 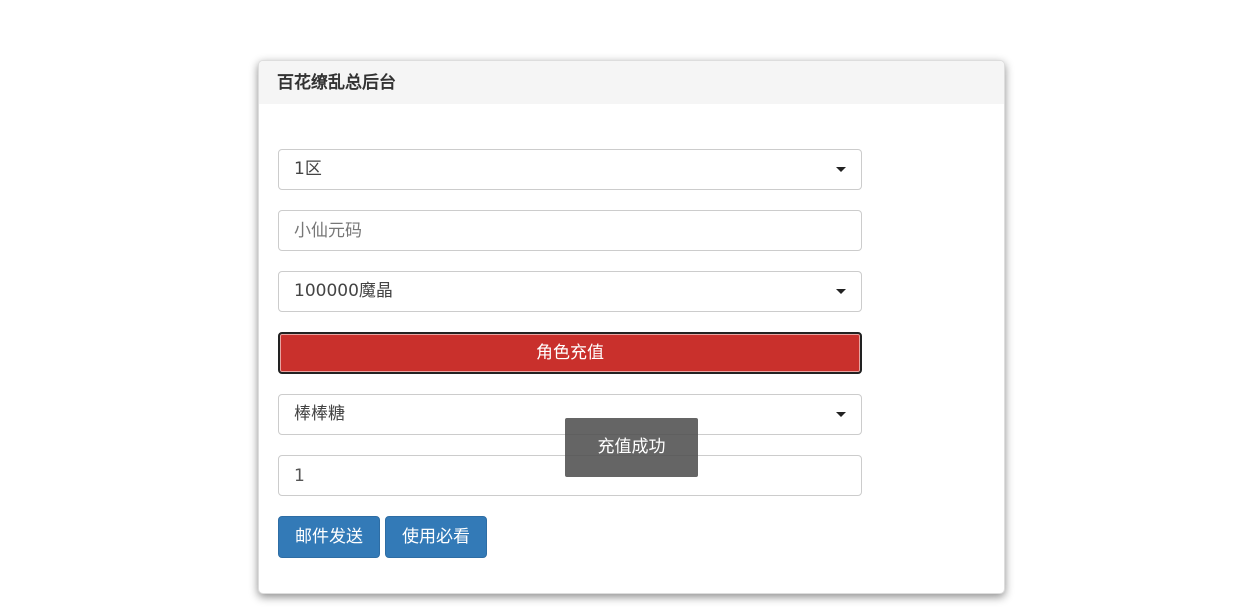 I want to click on item-select-value: 棒棒糖, so click(x=319, y=414).